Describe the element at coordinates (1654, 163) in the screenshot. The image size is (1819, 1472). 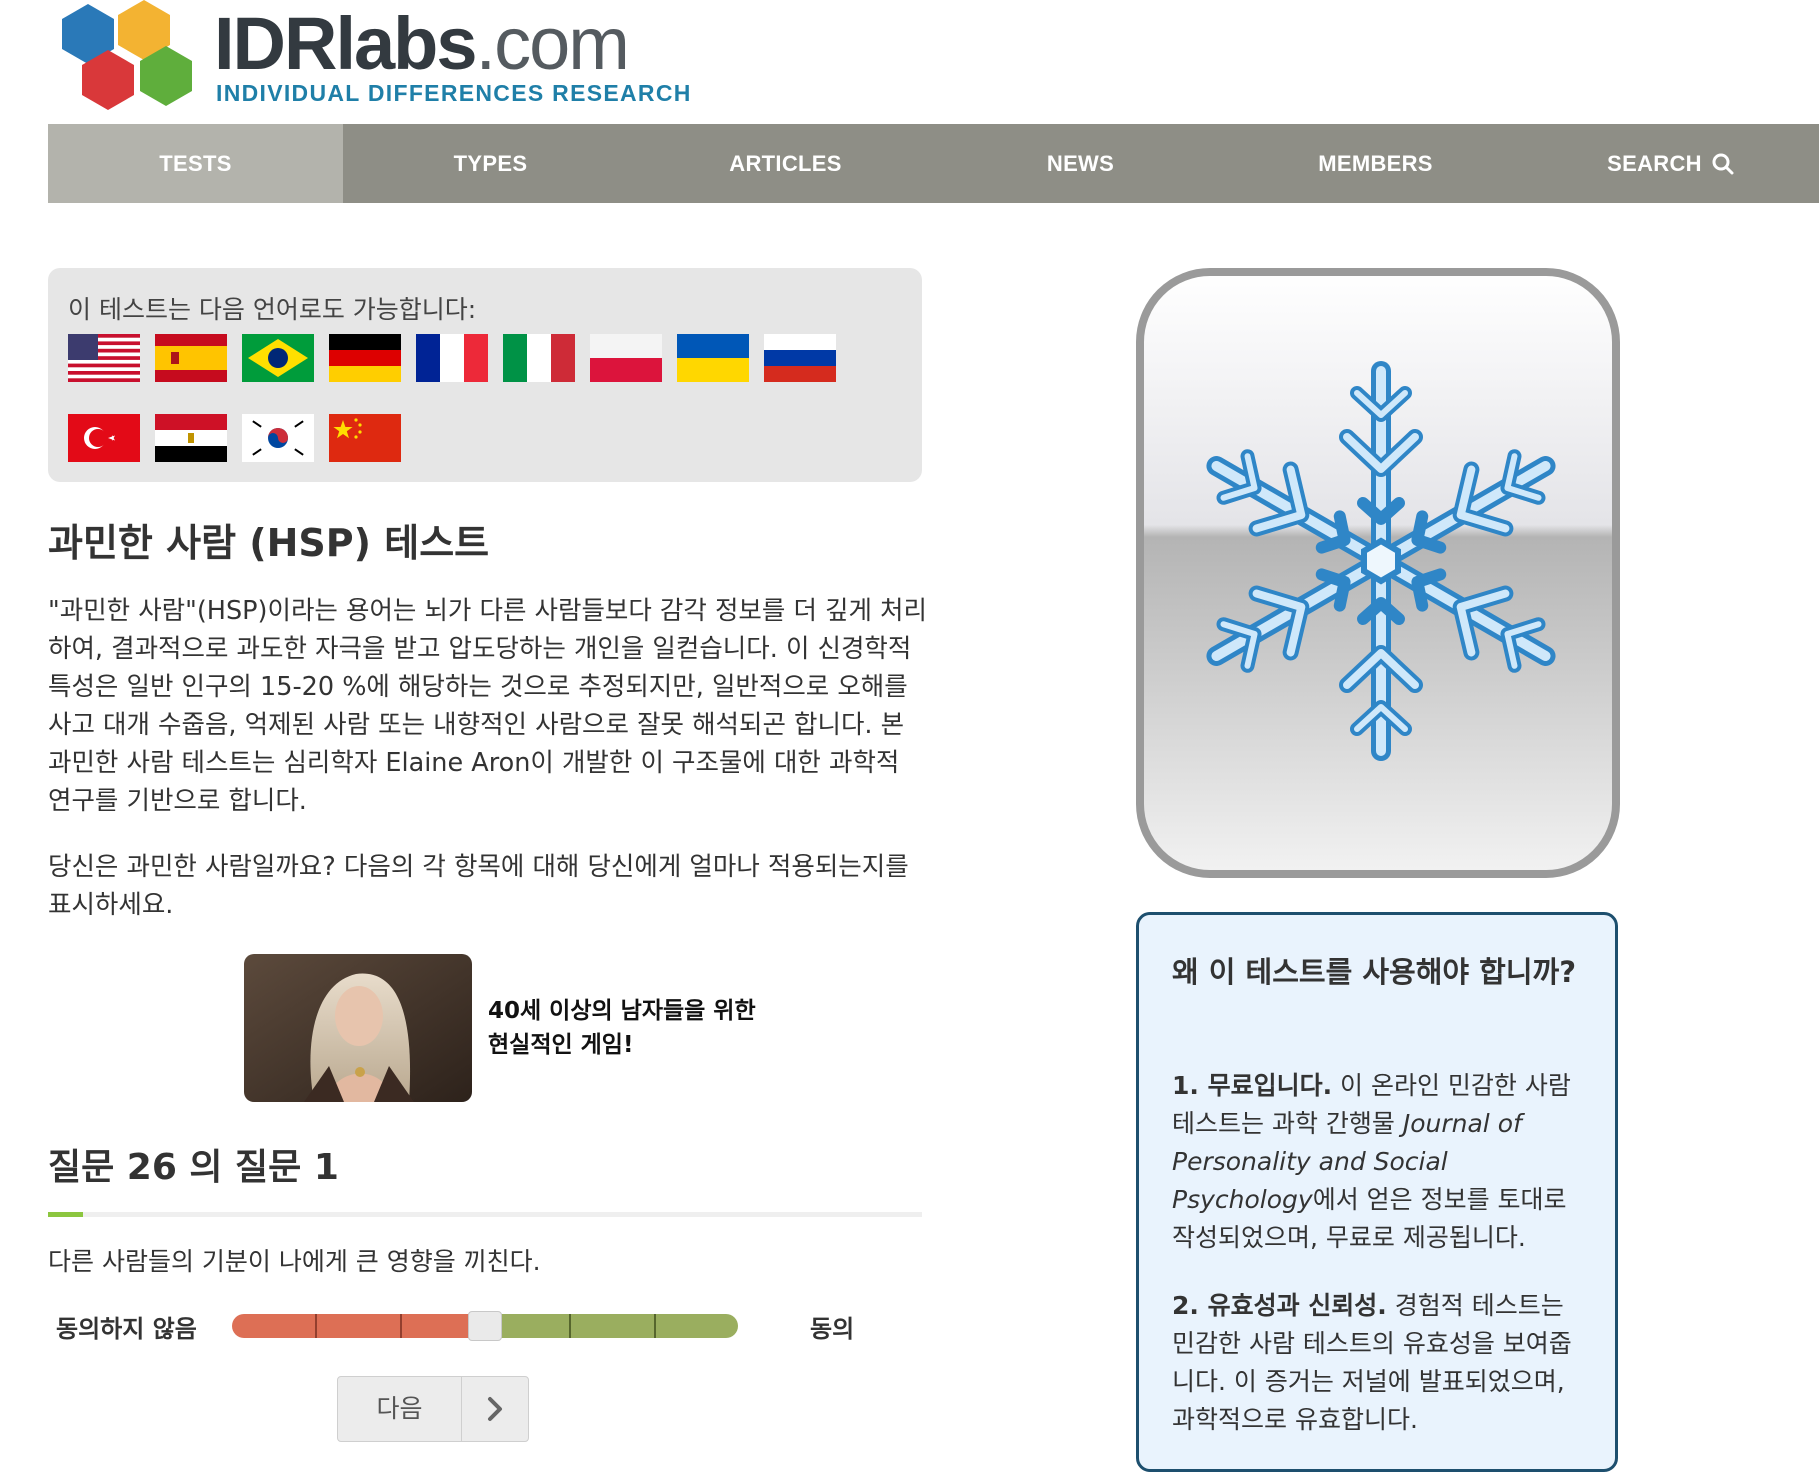
I see `nav-search-label: SEARCH` at that location.